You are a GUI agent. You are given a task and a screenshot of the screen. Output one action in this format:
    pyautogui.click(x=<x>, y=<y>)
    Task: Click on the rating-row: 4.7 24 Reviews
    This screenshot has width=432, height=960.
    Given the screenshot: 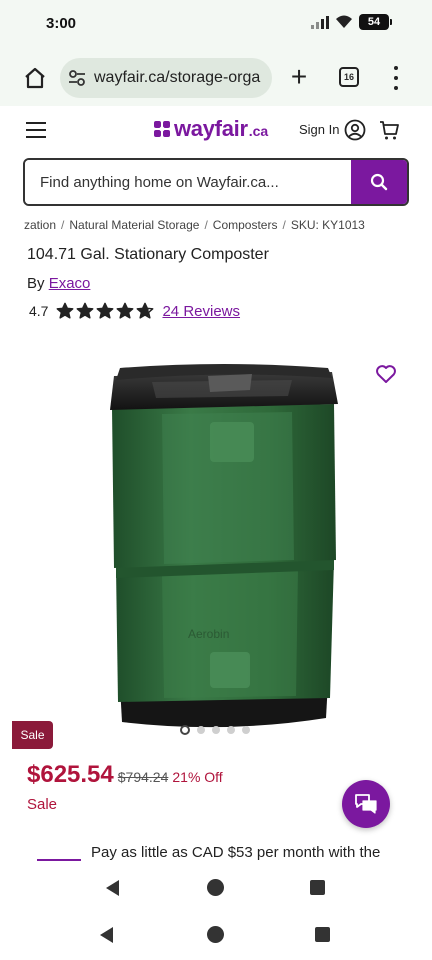 What is the action you would take?
    pyautogui.click(x=134, y=311)
    